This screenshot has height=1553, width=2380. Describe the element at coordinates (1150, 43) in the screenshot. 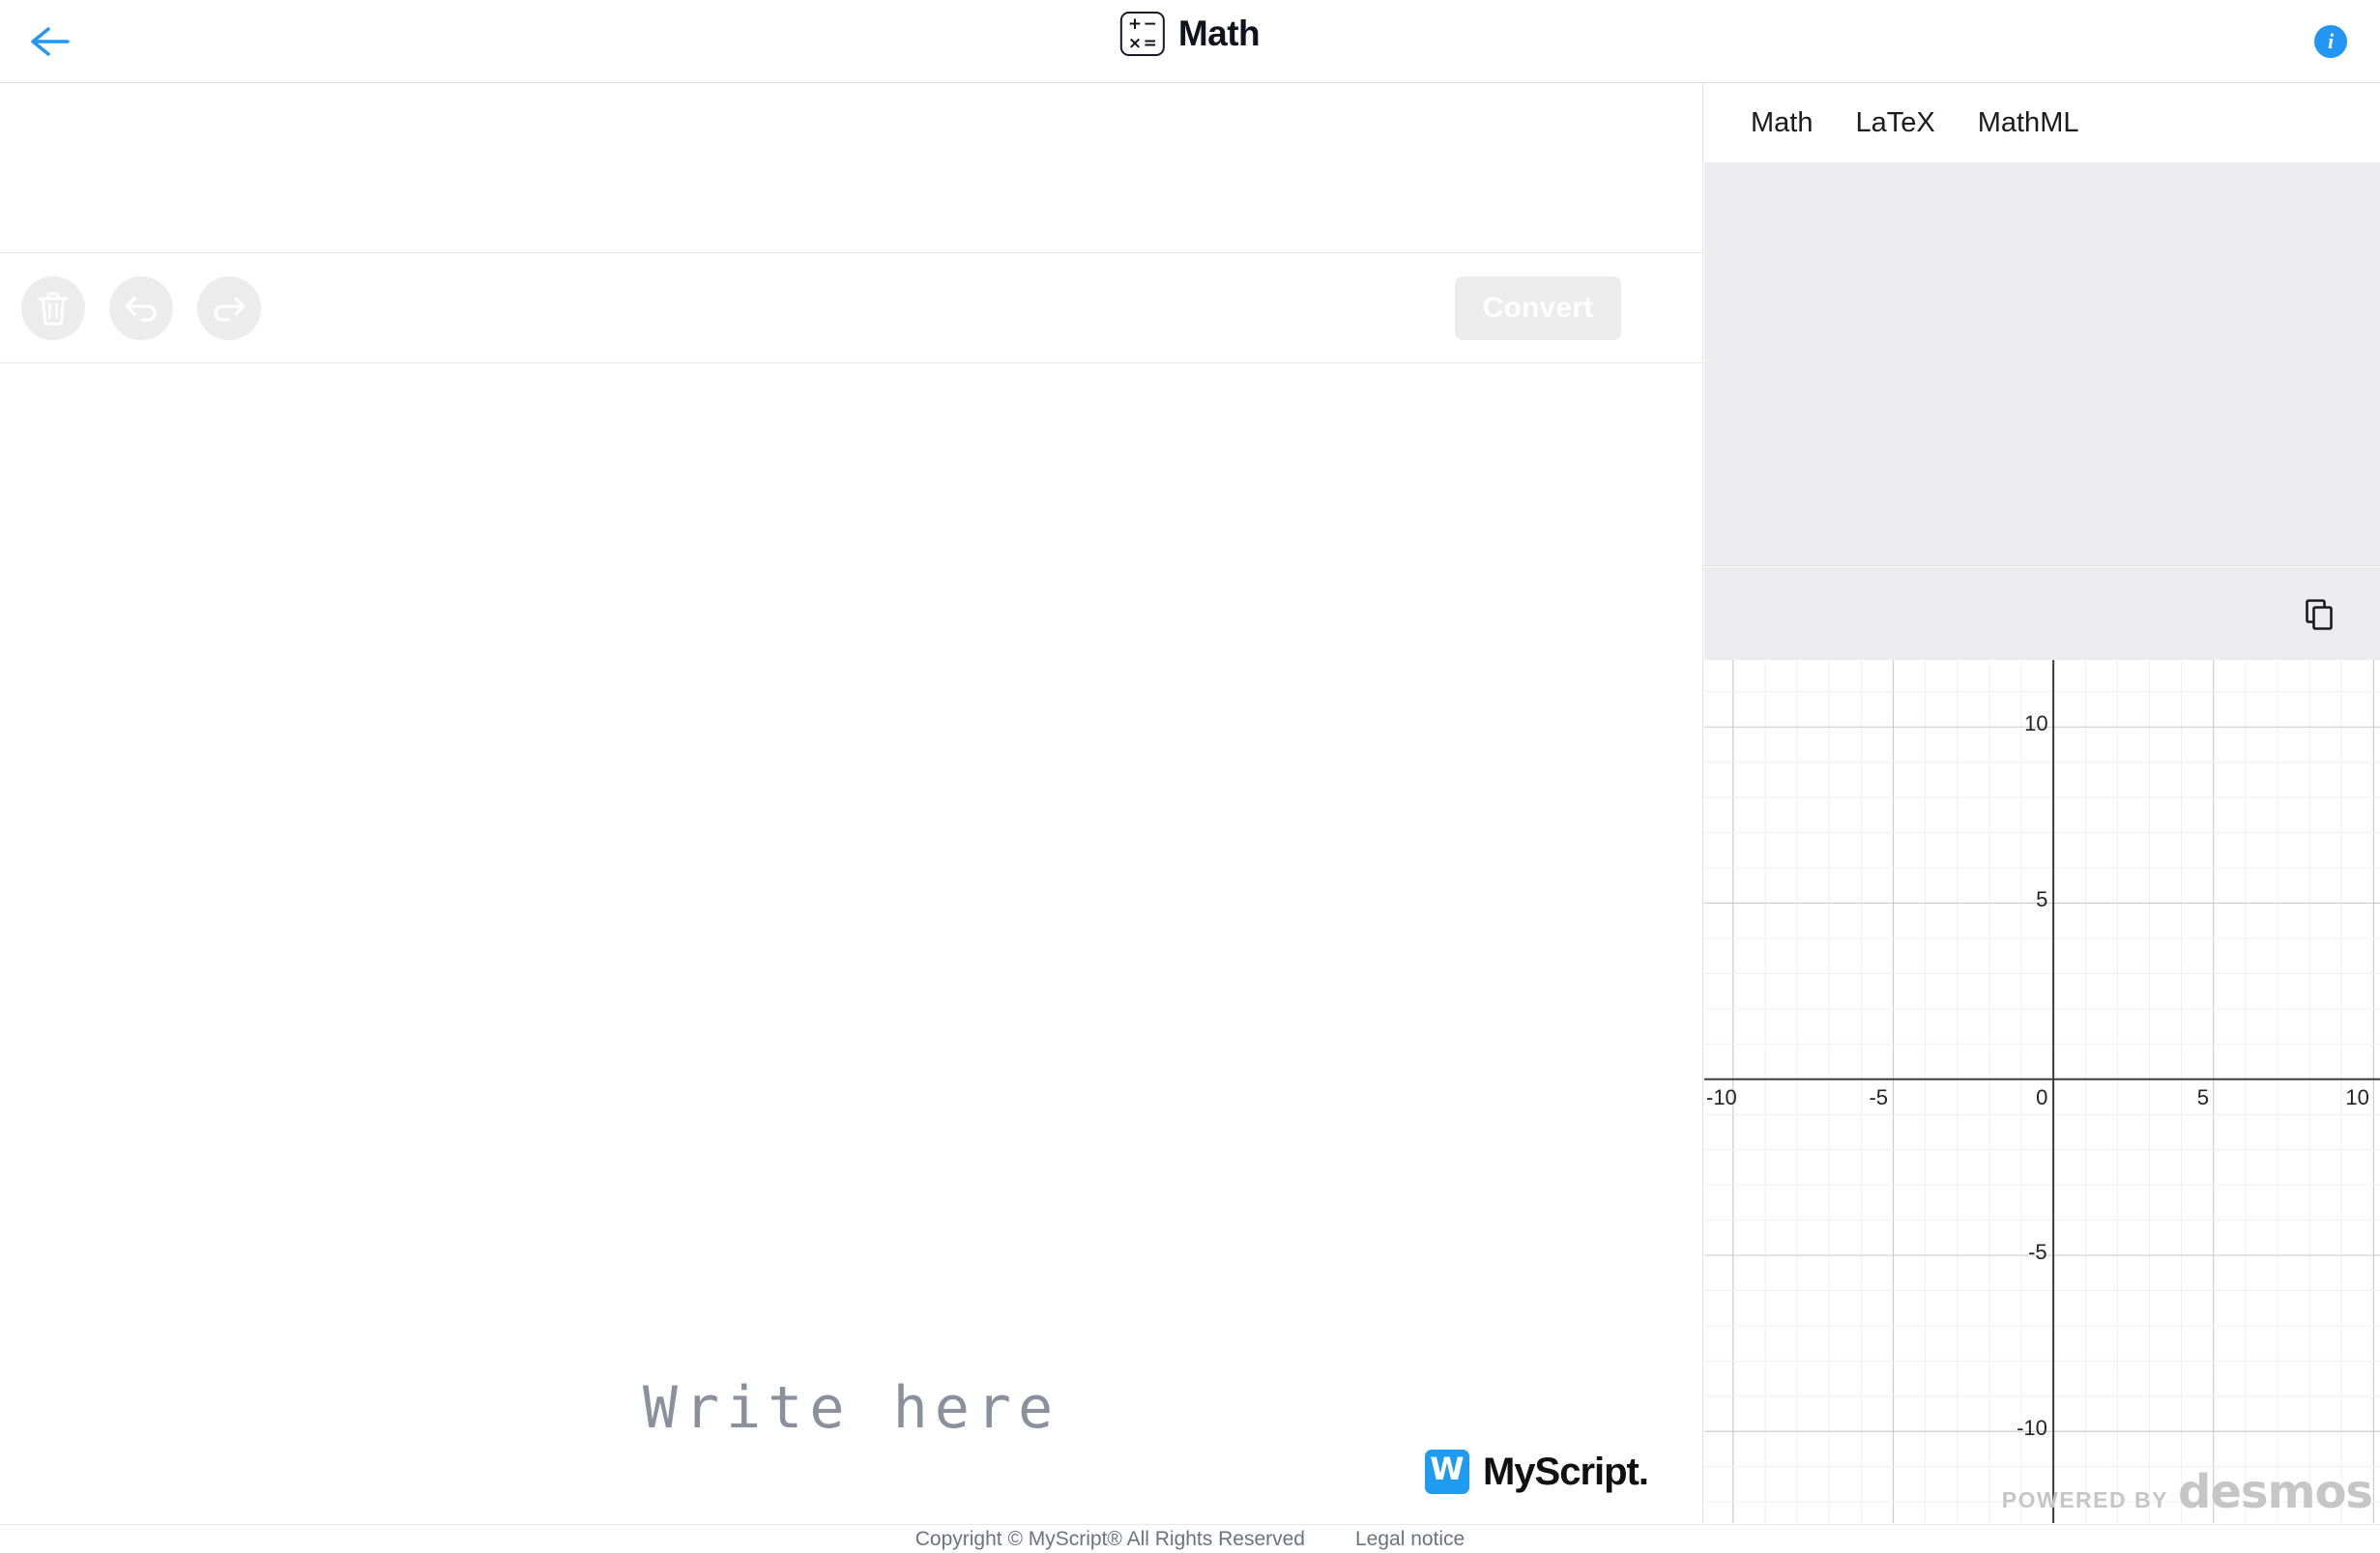

I see `logo-equals-glyph: =` at that location.